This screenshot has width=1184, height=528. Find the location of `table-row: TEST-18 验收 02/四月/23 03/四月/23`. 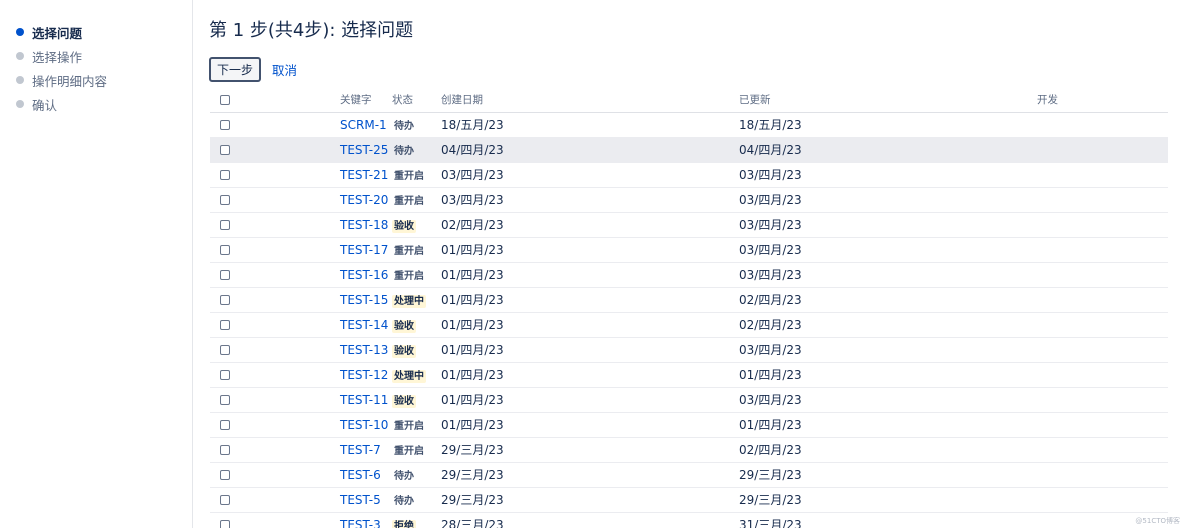

table-row: TEST-18 验收 02/四月/23 03/四月/23 is located at coordinates (689, 225).